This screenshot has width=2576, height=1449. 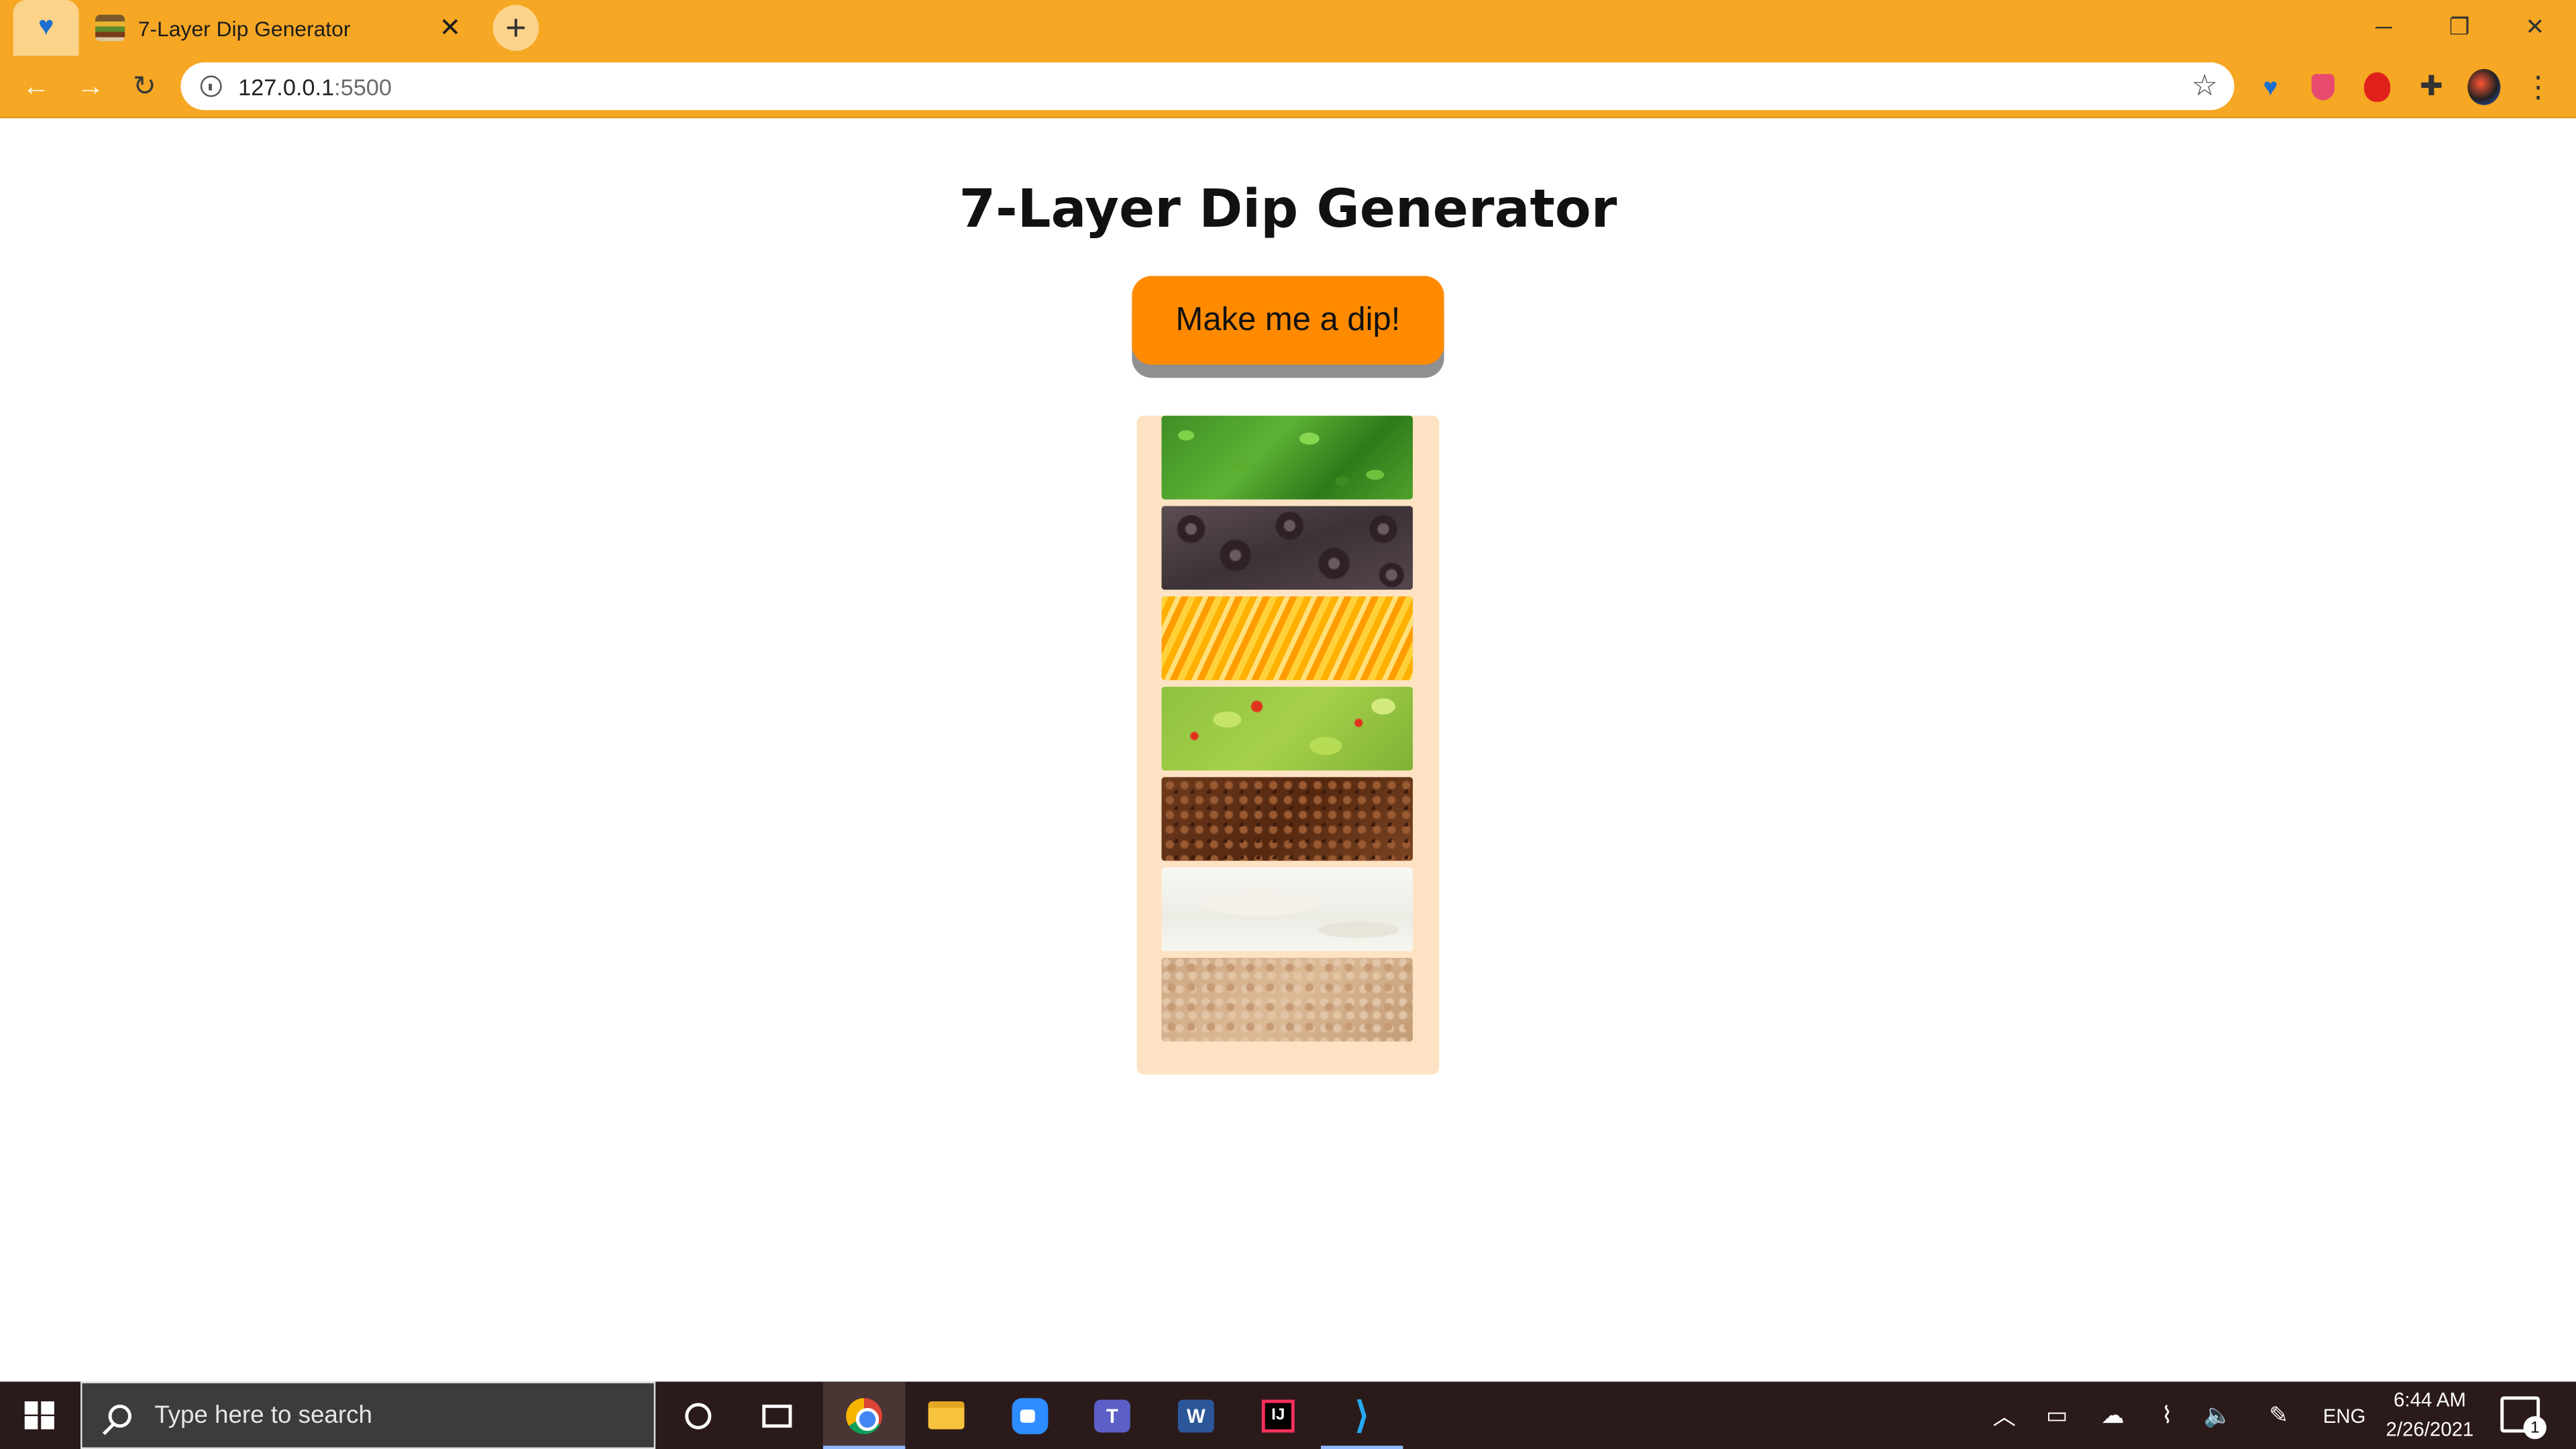 I want to click on notification-count: 1, so click(x=2534, y=1428).